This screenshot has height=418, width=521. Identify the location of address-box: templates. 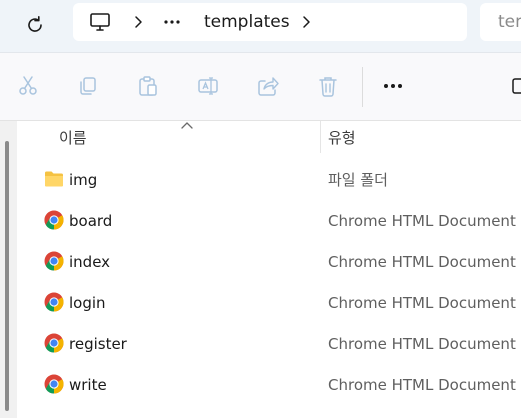
(270, 22).